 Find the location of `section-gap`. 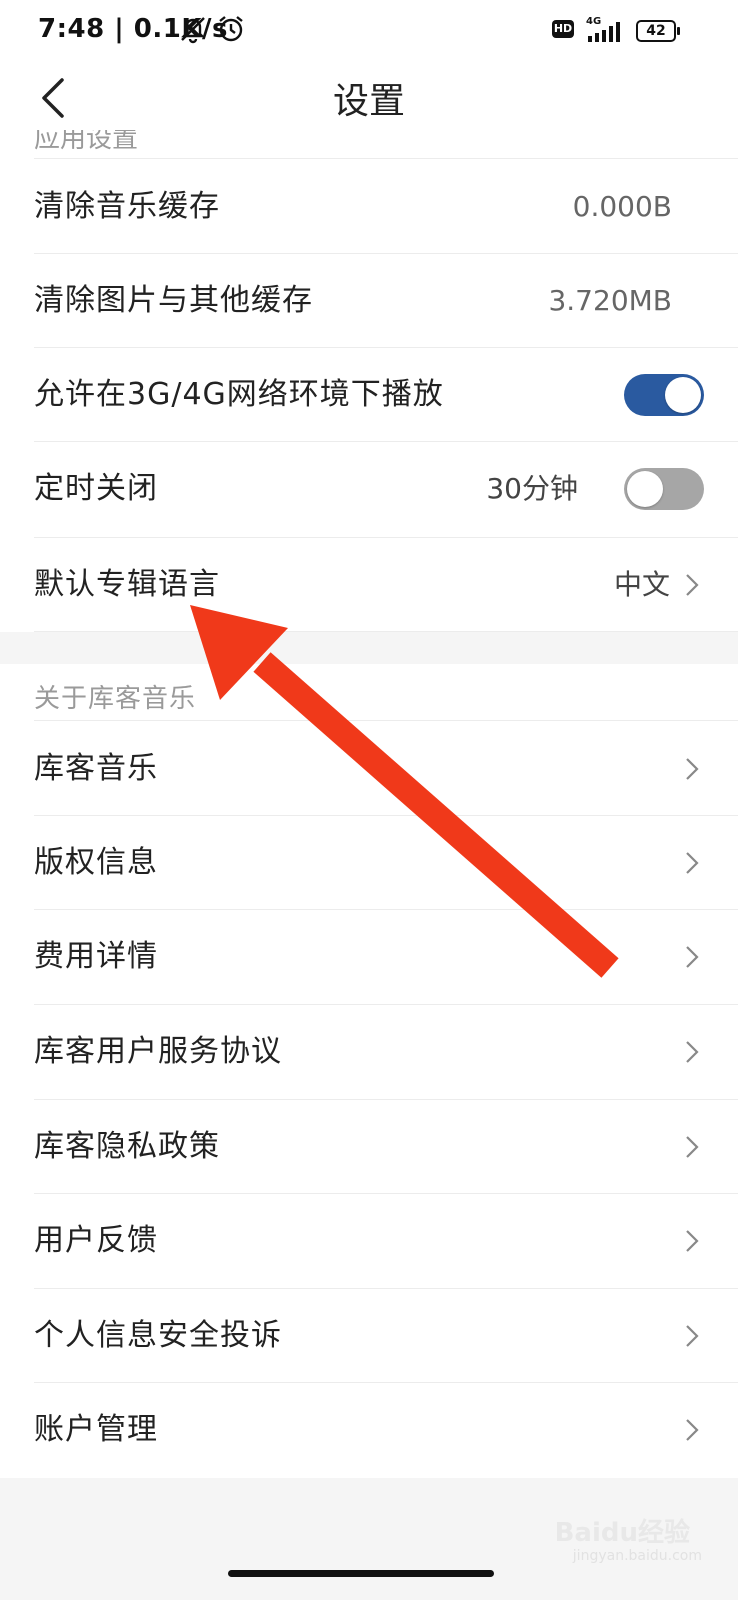

section-gap is located at coordinates (369, 648).